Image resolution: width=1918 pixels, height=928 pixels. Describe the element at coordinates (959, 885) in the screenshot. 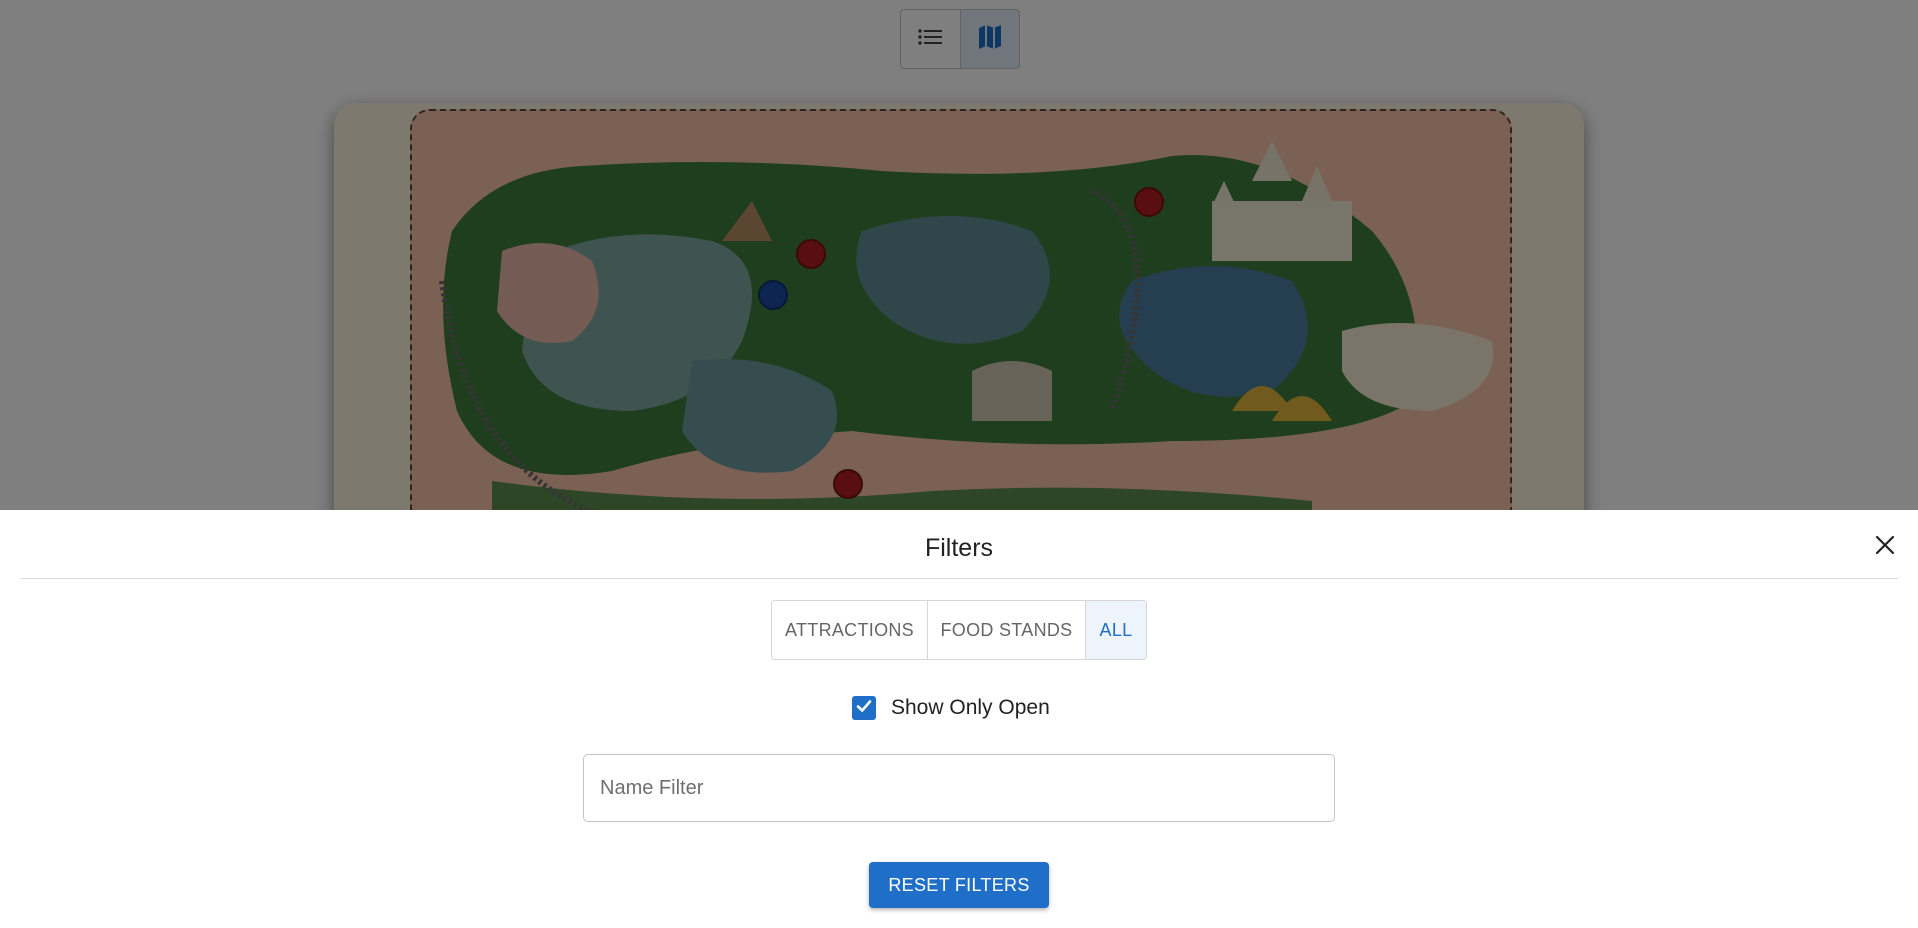

I see `reset-filters-button: RESET FILTERS` at that location.